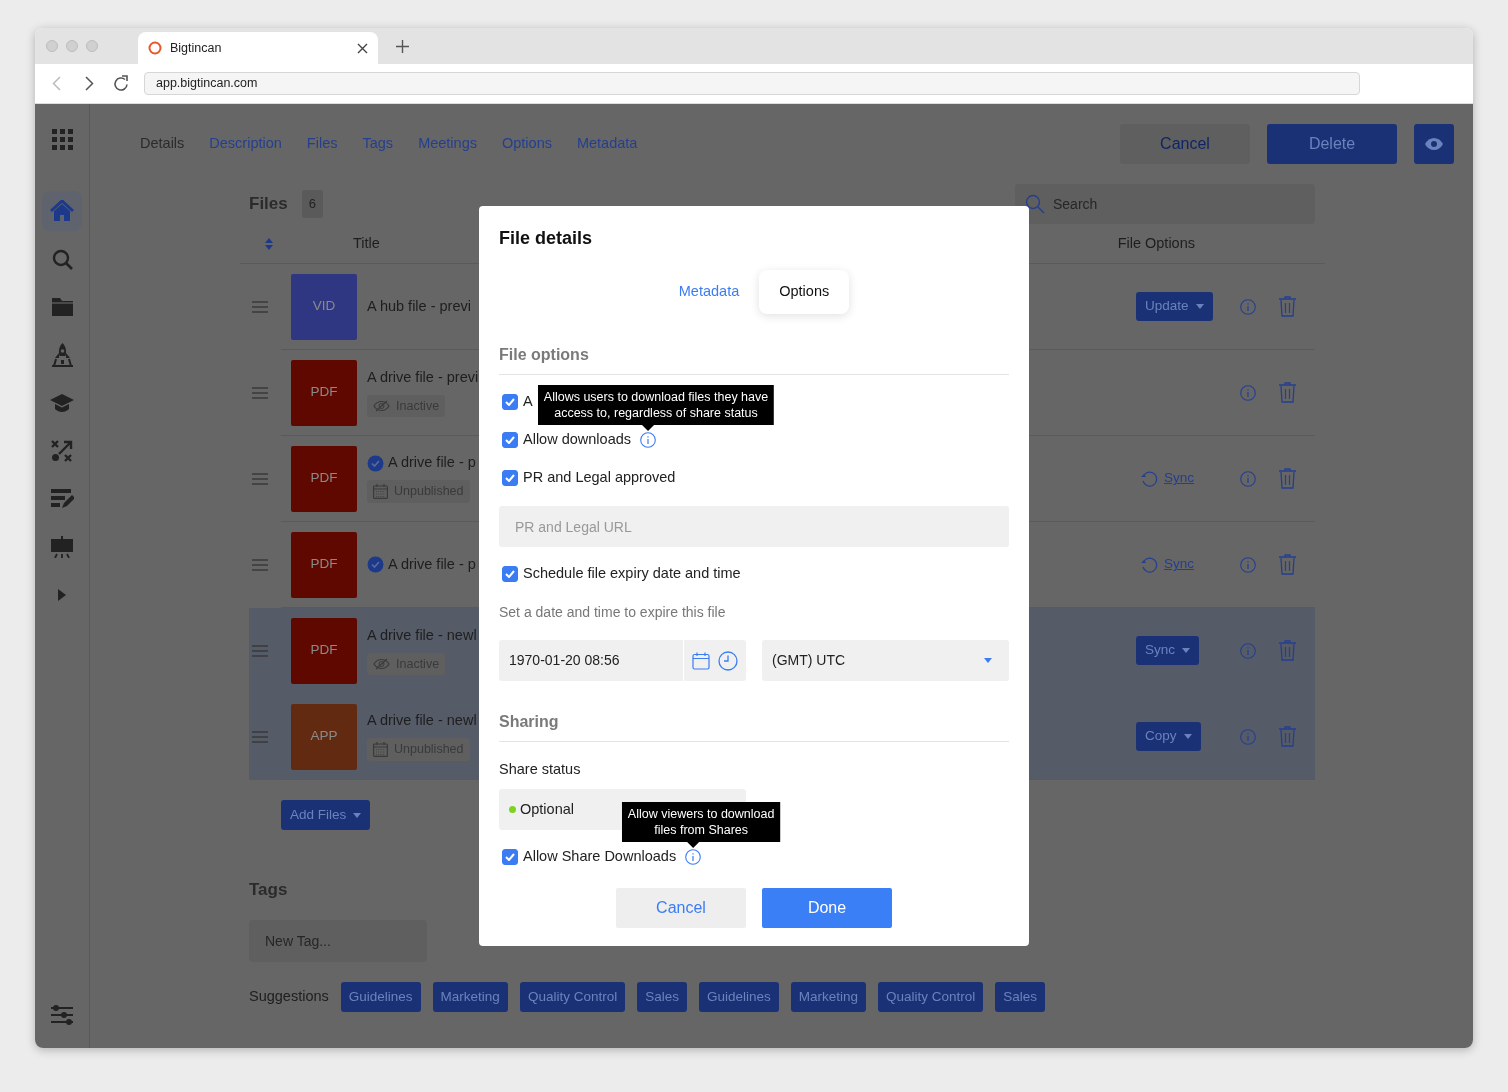  What do you see at coordinates (419, 306) in the screenshot?
I see `file-title: A hub file - previ` at bounding box center [419, 306].